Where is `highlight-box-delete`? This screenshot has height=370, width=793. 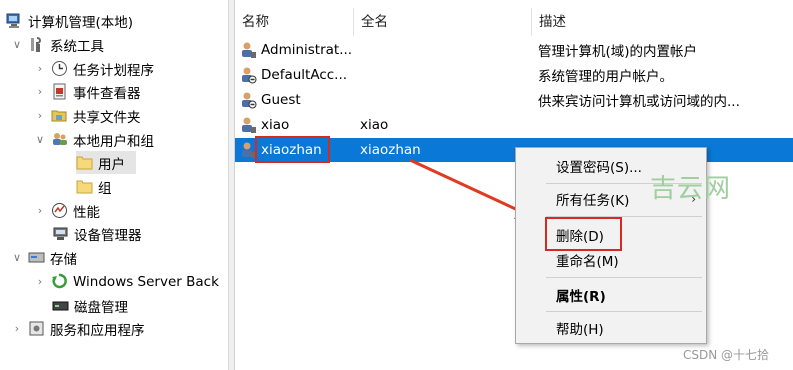
highlight-box-delete is located at coordinates (583, 234).